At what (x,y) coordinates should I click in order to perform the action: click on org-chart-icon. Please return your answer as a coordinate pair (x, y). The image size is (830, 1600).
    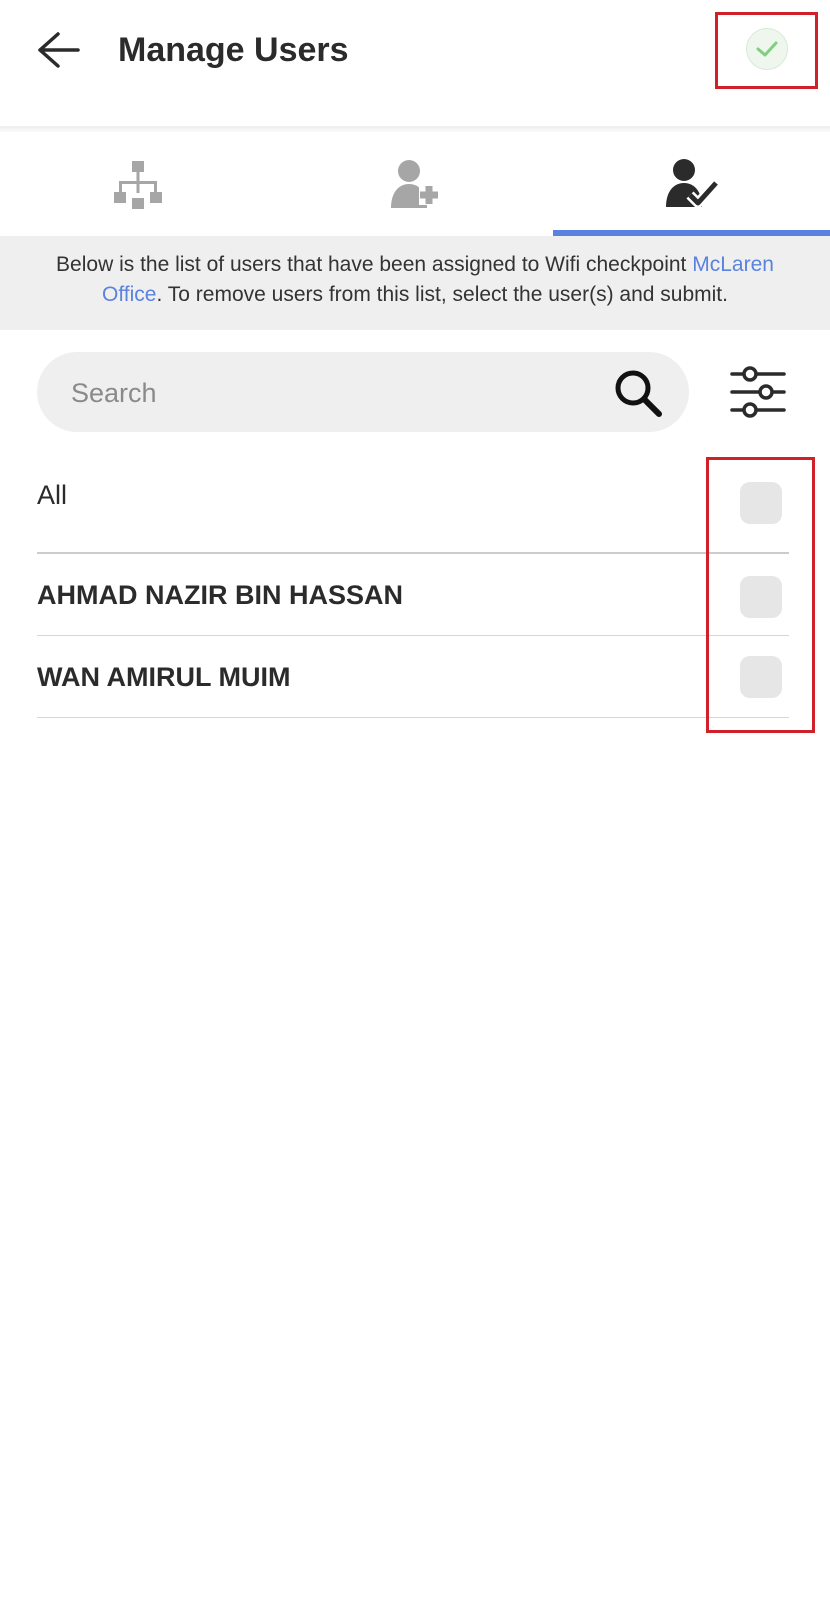
    Looking at the image, I should click on (138, 185).